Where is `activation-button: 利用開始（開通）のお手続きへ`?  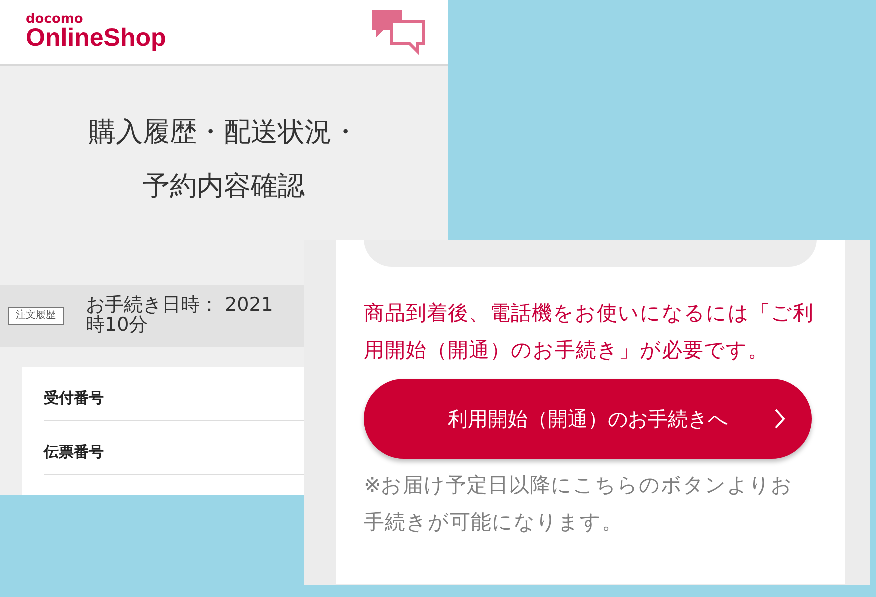
activation-button: 利用開始（開通）のお手続きへ is located at coordinates (588, 419).